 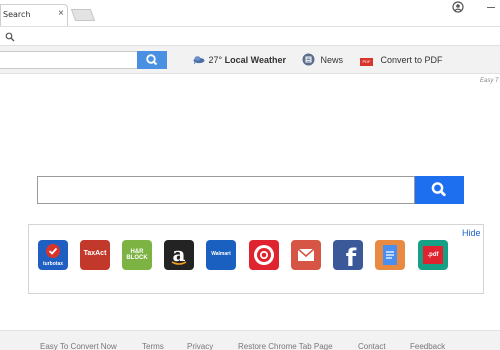 I want to click on pdf-text: .pdf, so click(x=433, y=255).